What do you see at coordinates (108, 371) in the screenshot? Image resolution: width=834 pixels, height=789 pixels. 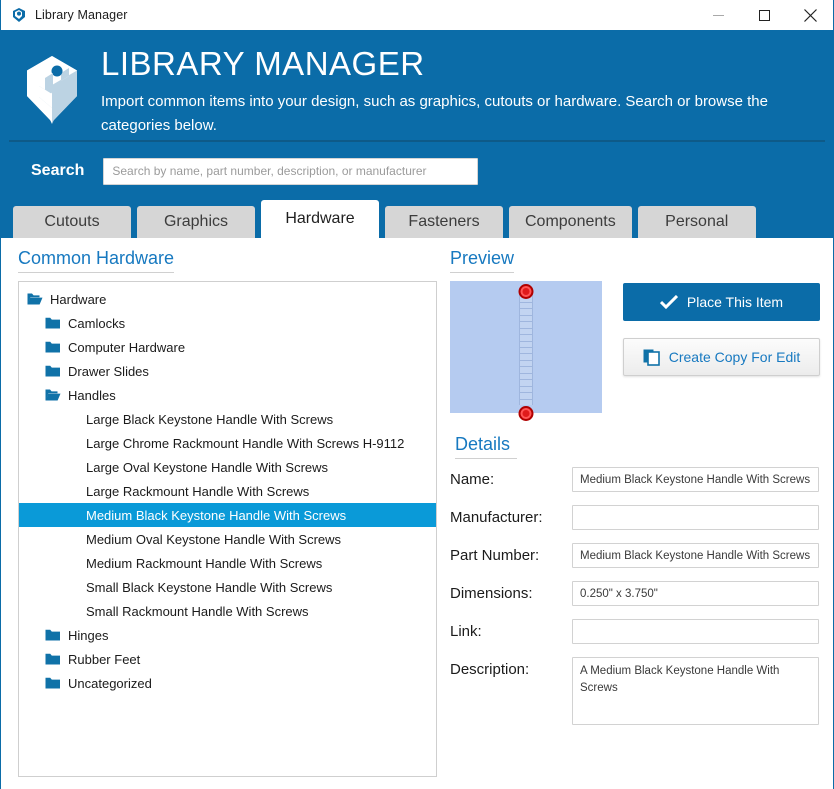 I see `tree-item-label: Drawer Slides` at bounding box center [108, 371].